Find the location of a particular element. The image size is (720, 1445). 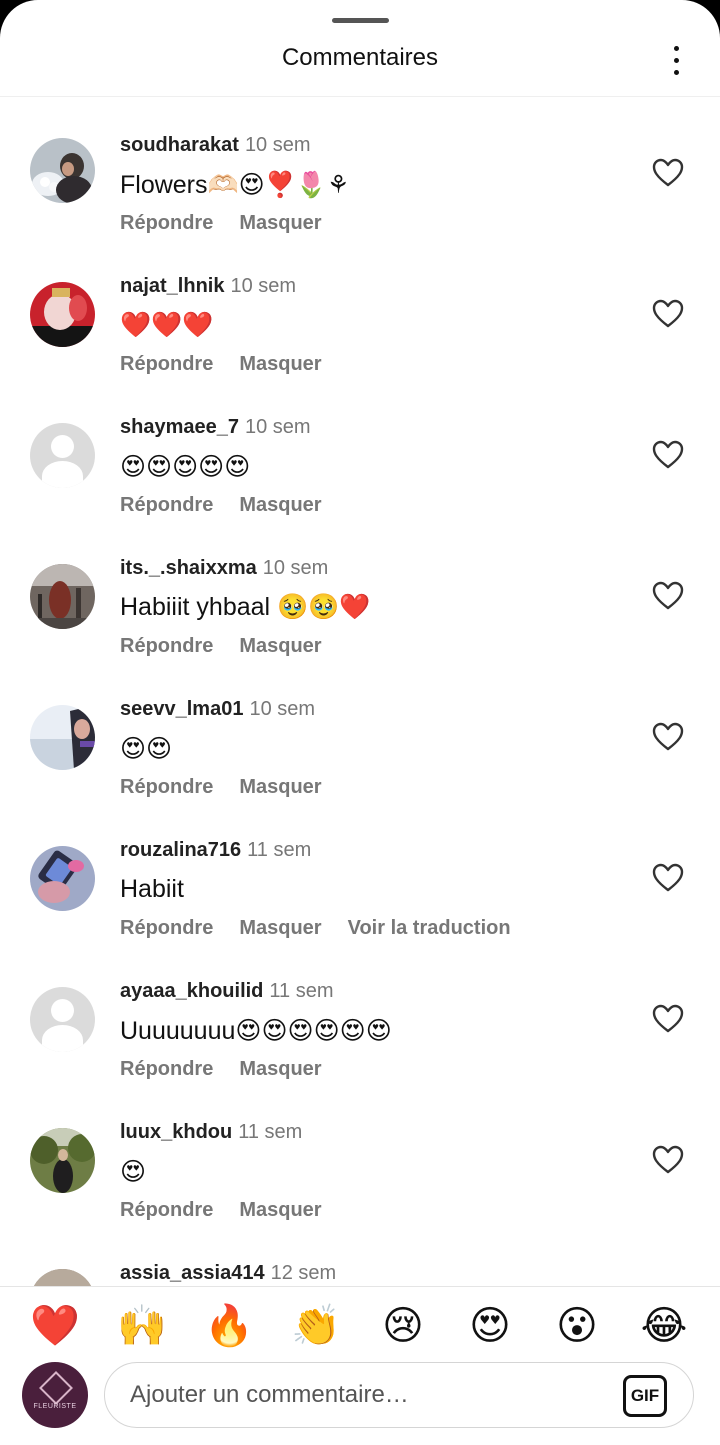

current-user-avatar: FLEURISTE is located at coordinates (55, 1395).